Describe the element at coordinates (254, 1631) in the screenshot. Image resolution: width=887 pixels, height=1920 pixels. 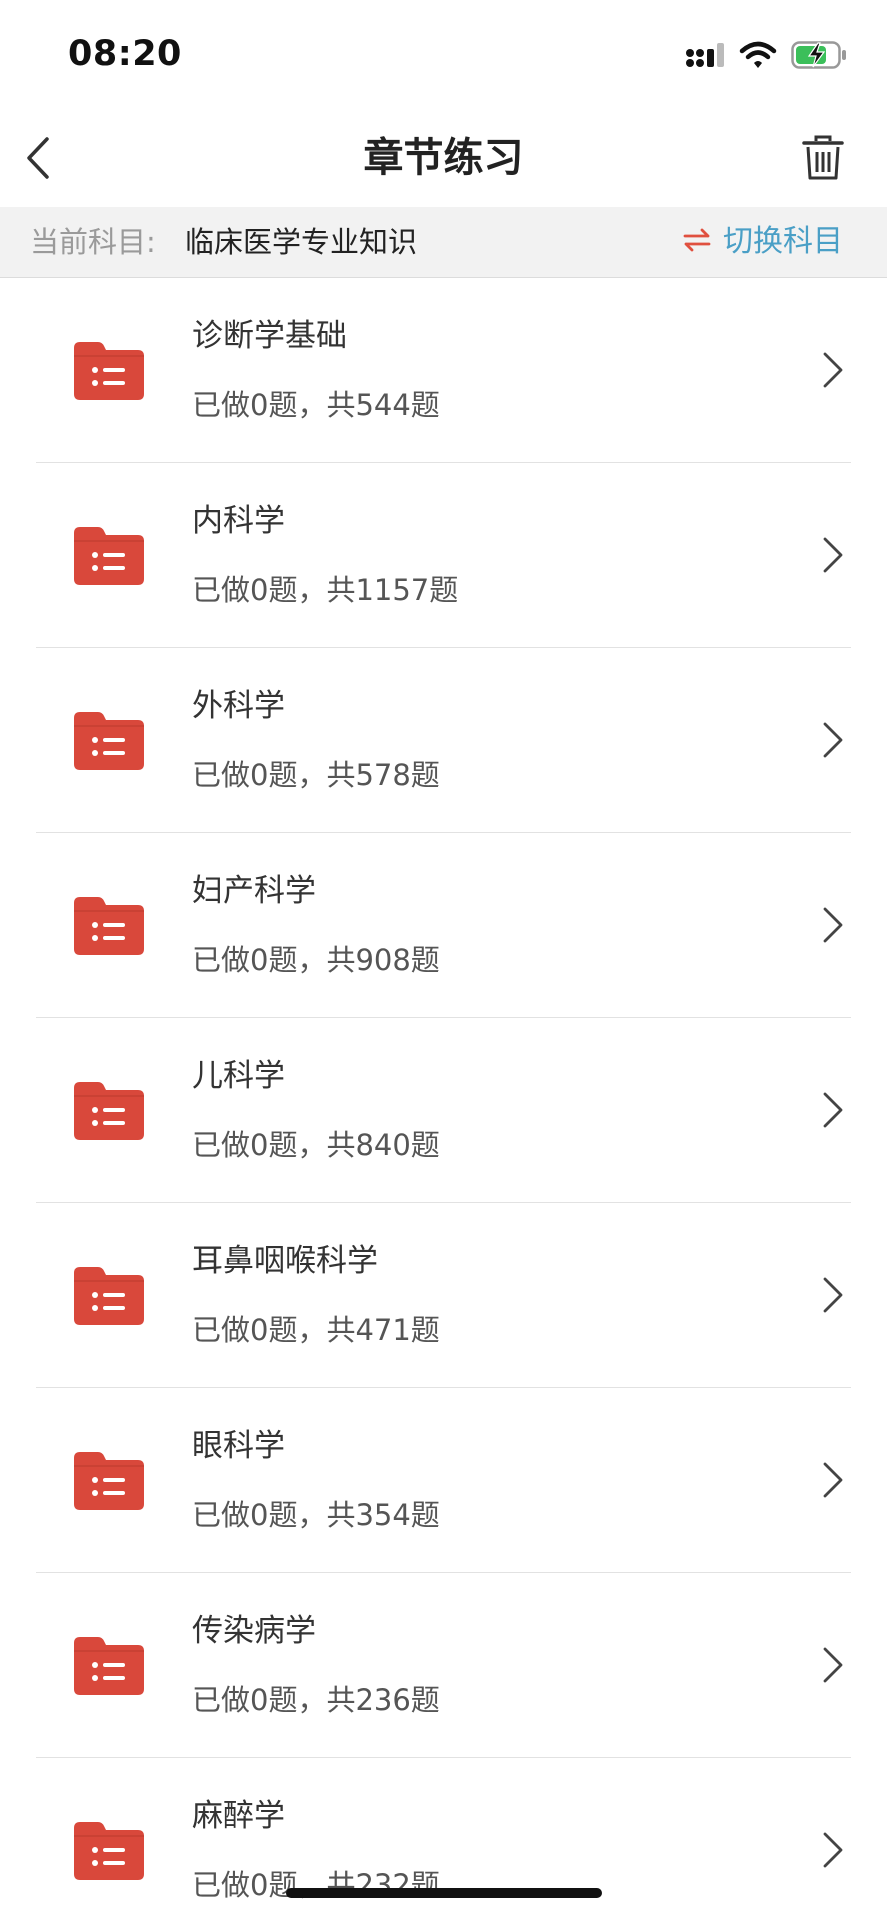
I see `chapter-title: 传染病学` at that location.